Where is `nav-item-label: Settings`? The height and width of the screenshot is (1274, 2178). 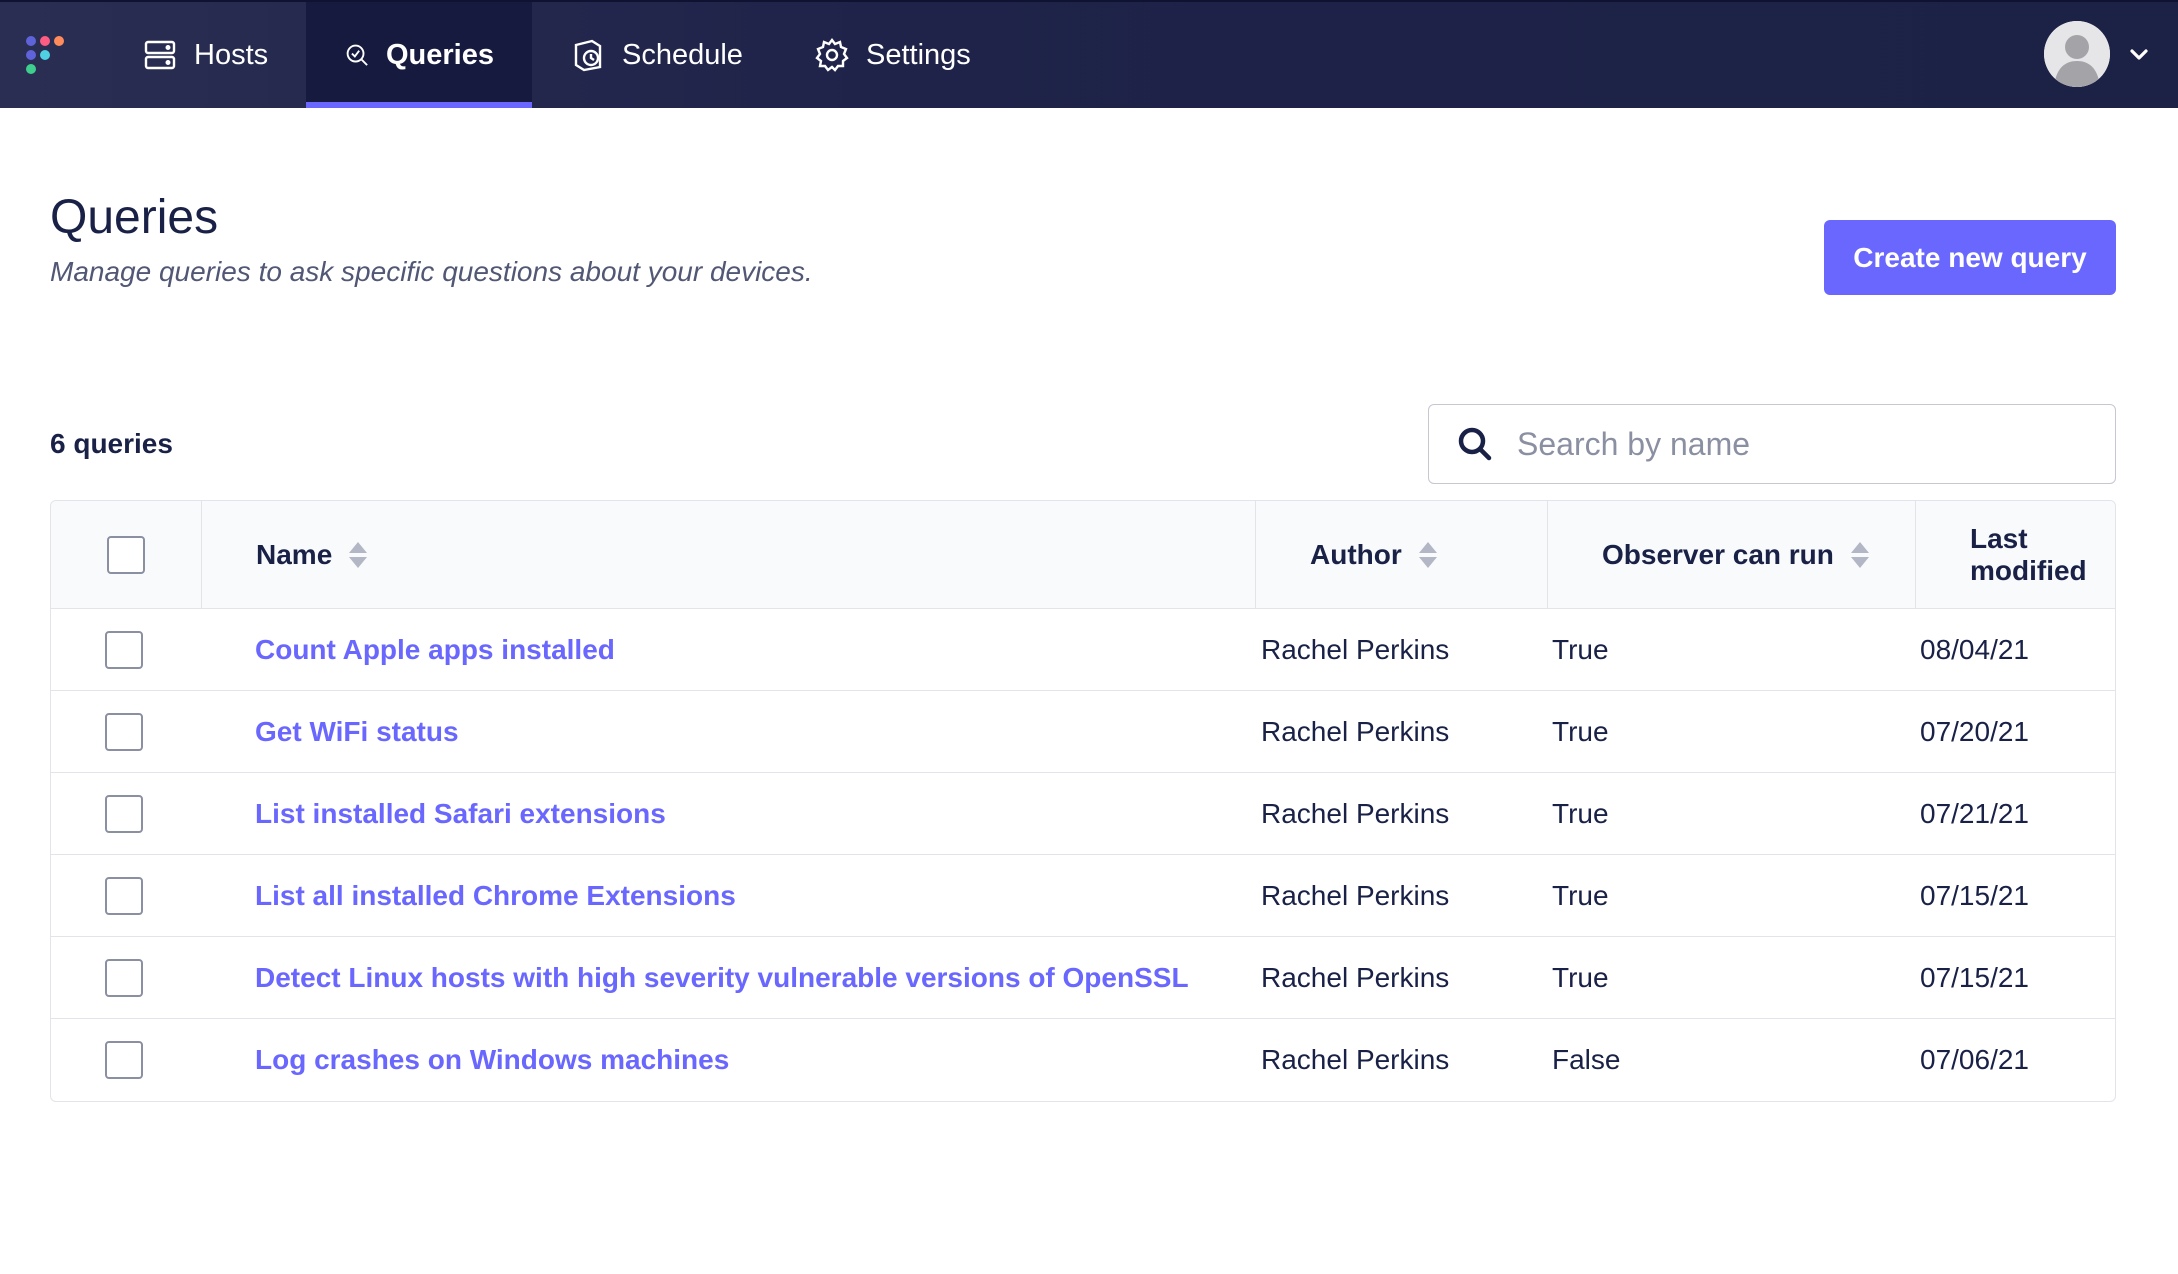 nav-item-label: Settings is located at coordinates (918, 54).